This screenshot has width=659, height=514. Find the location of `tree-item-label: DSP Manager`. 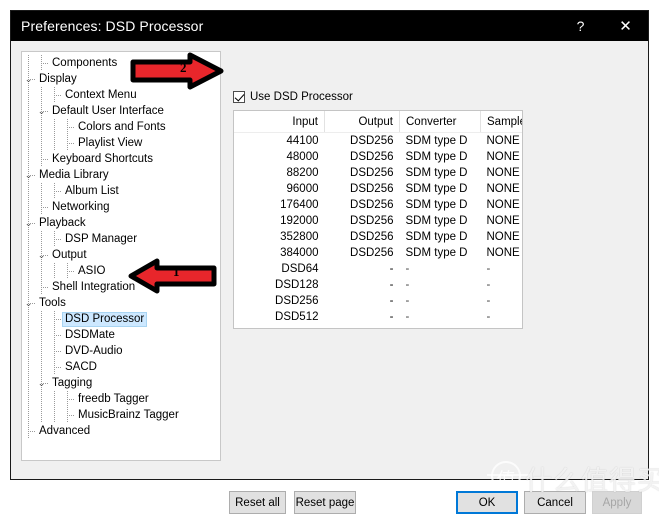

tree-item-label: DSP Manager is located at coordinates (101, 239).